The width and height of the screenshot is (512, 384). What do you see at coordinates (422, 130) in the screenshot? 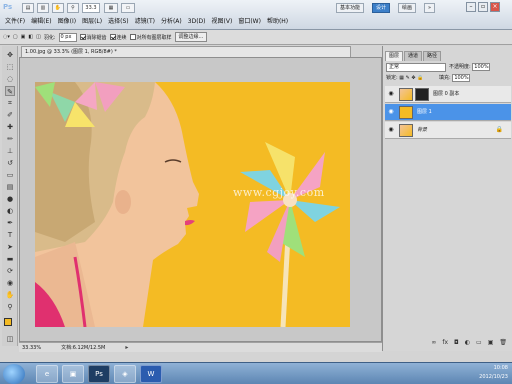
I see `layer-name: 背景` at bounding box center [422, 130].